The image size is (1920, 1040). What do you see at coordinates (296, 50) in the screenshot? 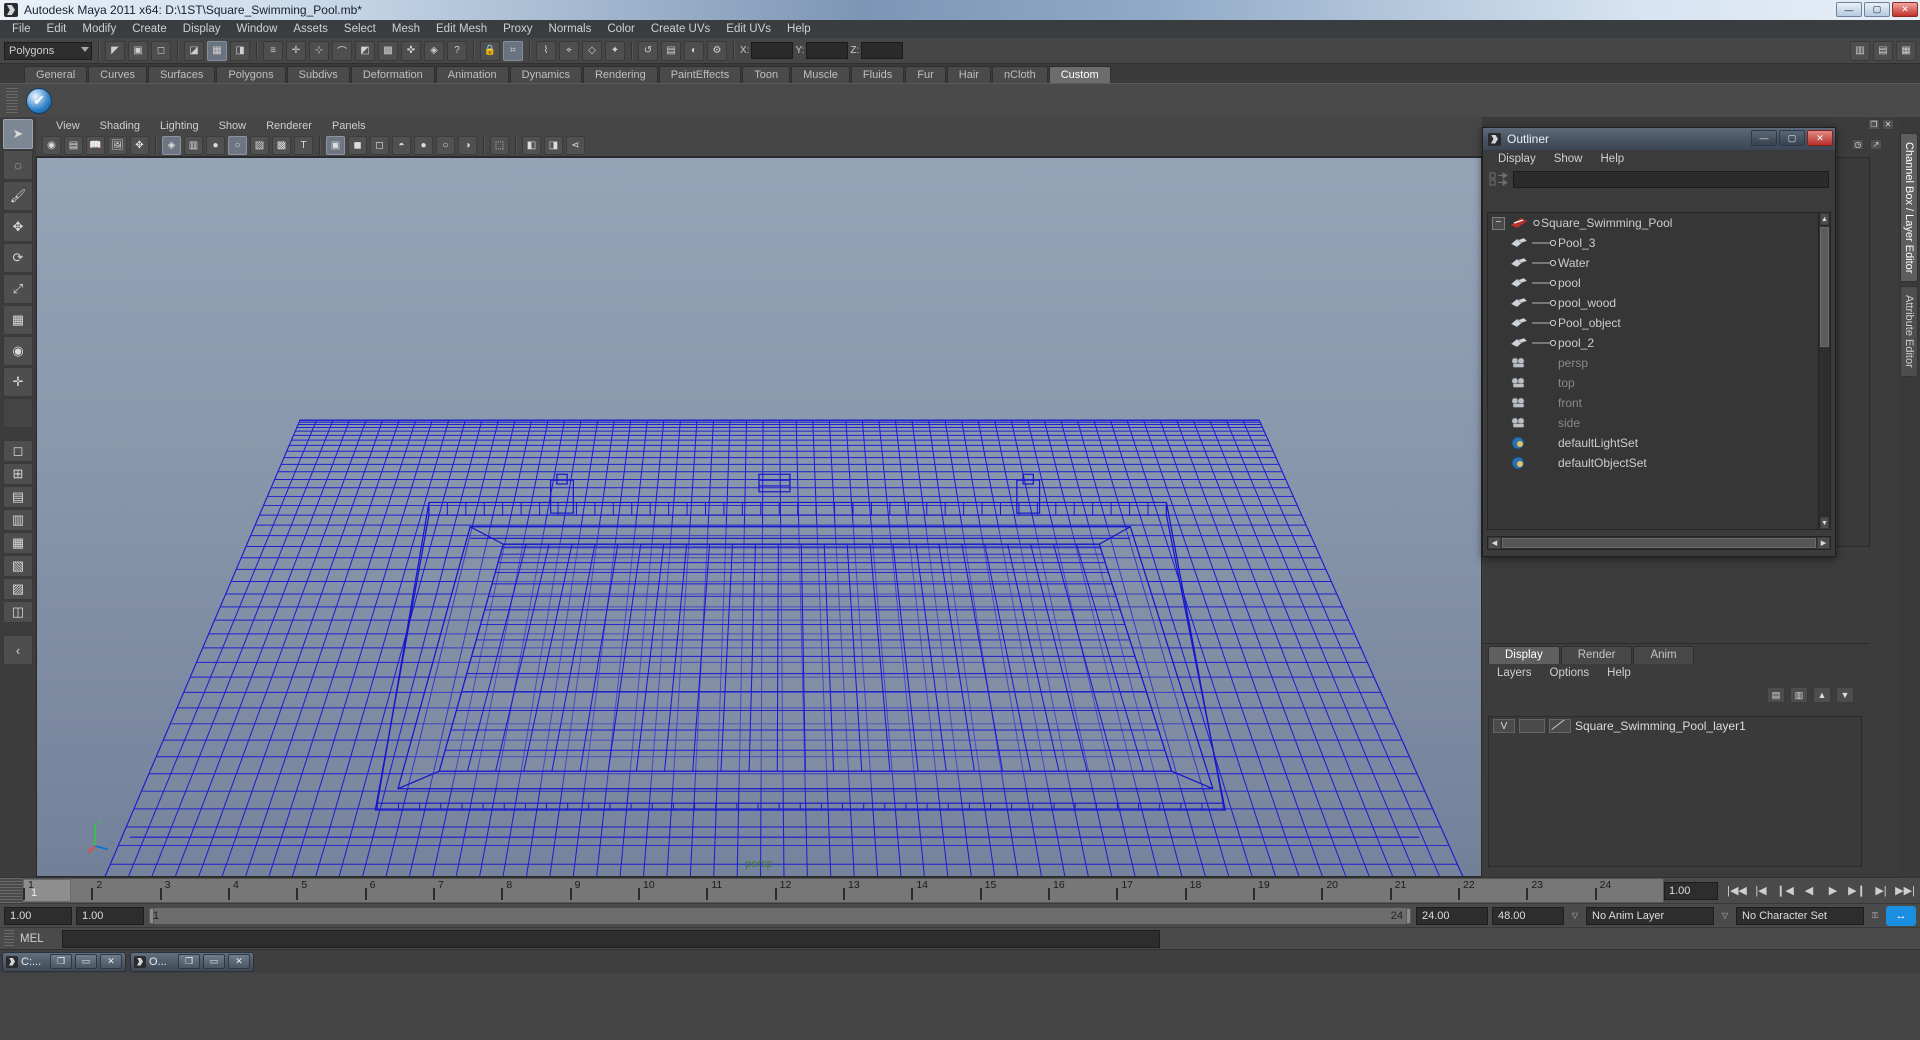
I see `component-vertex-icon: ✛` at bounding box center [296, 50].